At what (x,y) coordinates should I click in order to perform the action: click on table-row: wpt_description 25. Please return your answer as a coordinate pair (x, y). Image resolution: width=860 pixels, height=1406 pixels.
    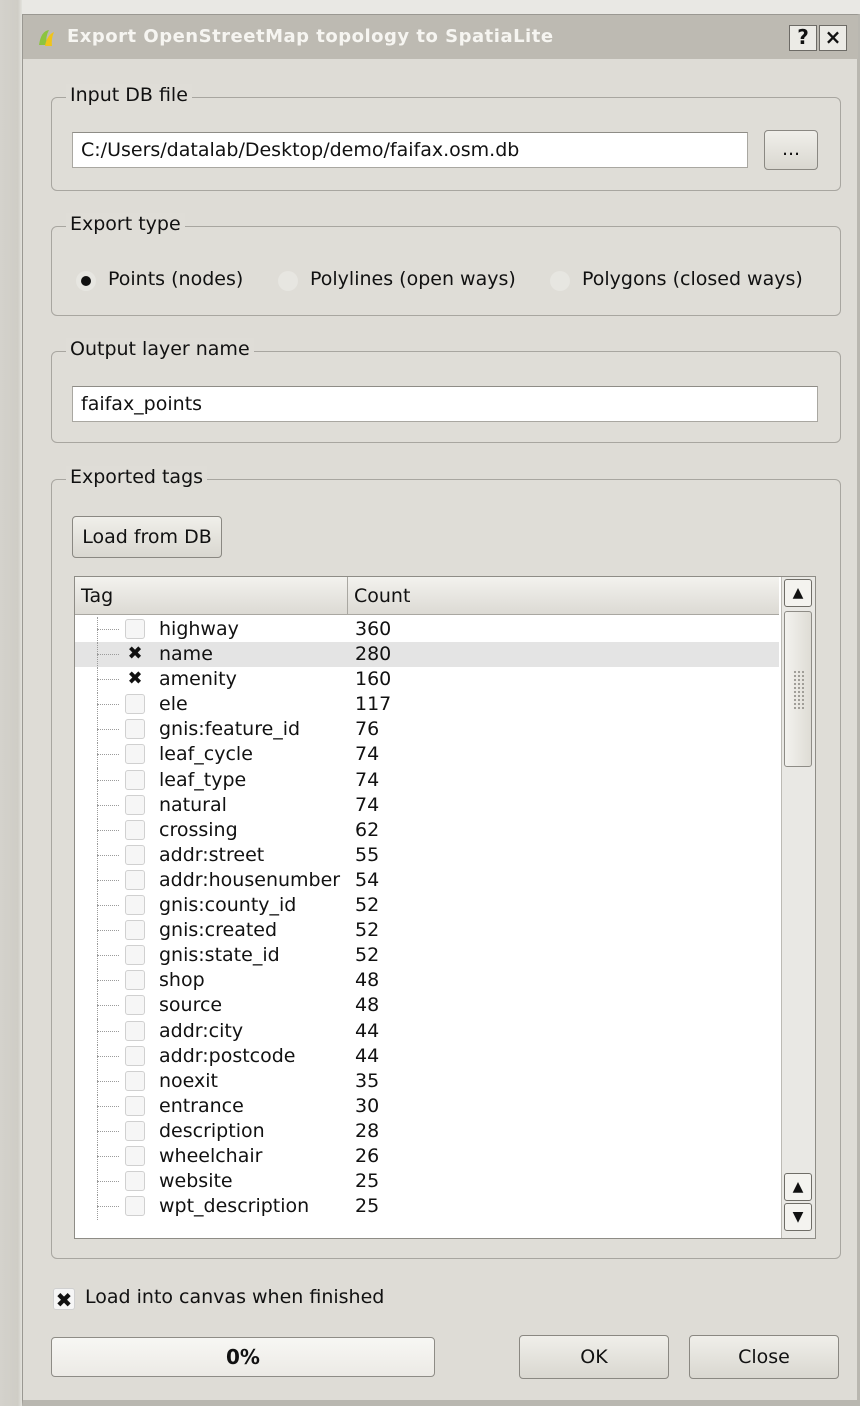
    Looking at the image, I should click on (427, 1207).